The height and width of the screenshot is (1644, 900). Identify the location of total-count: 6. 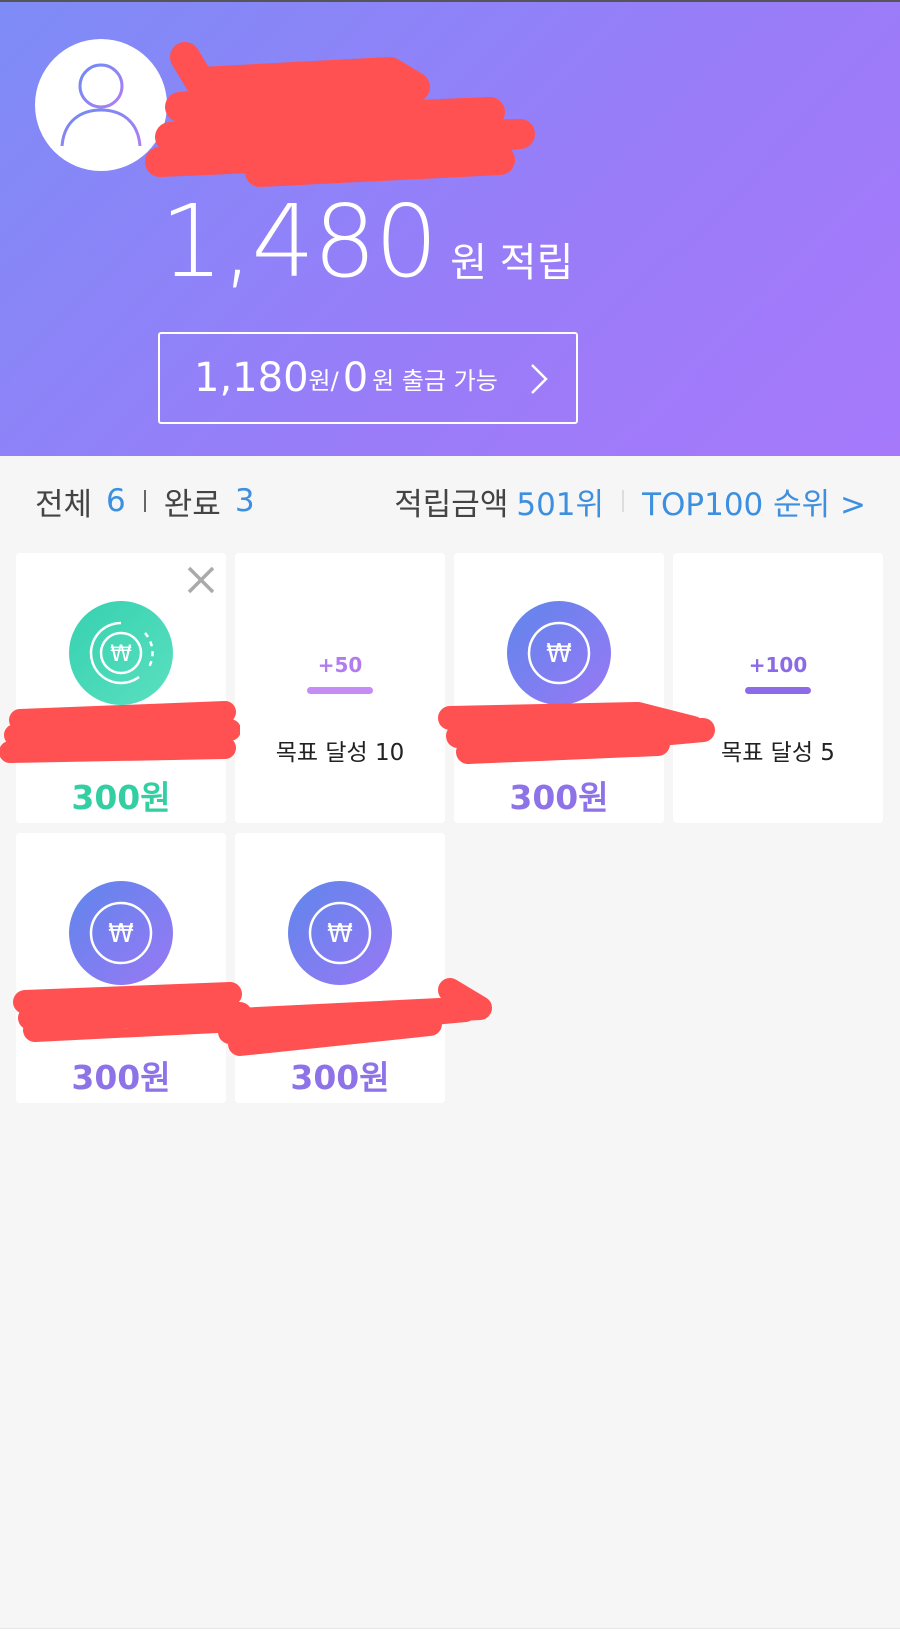
(116, 501).